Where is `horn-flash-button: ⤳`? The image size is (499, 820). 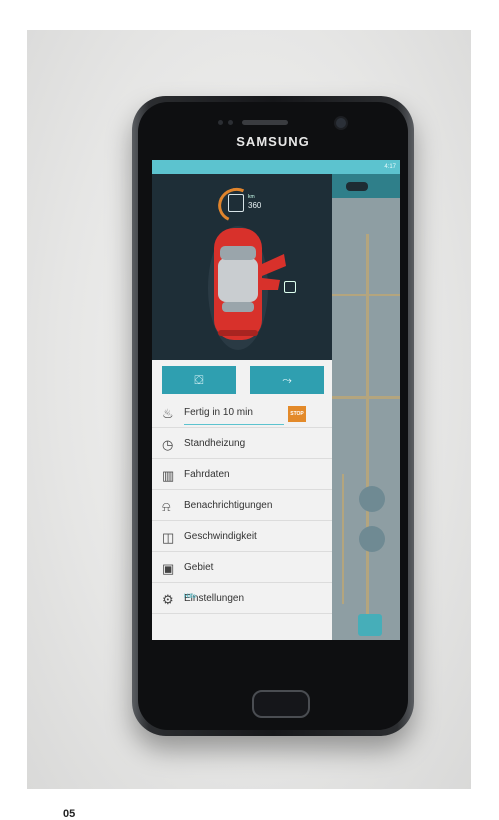 horn-flash-button: ⤳ is located at coordinates (287, 380).